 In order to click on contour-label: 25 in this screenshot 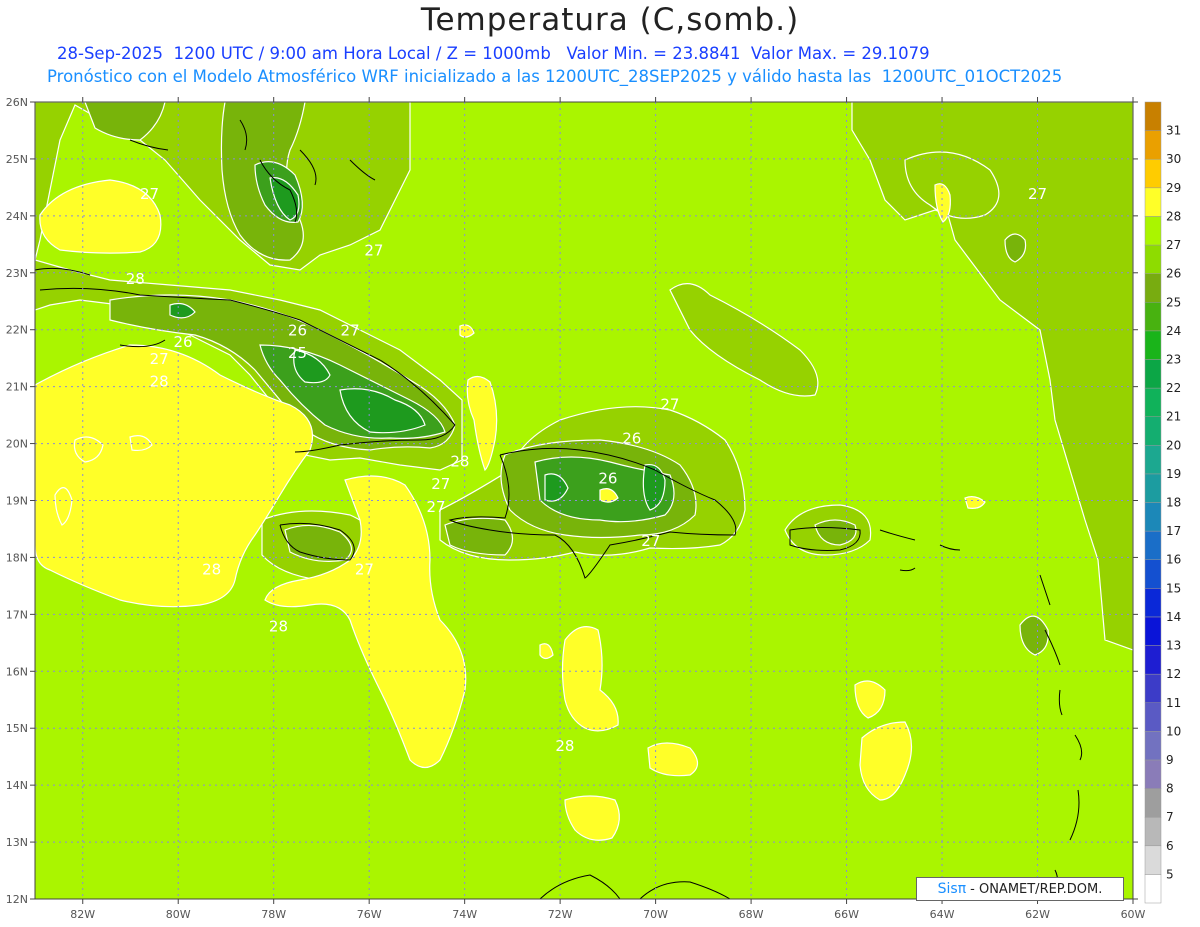, I will do `click(297, 353)`.